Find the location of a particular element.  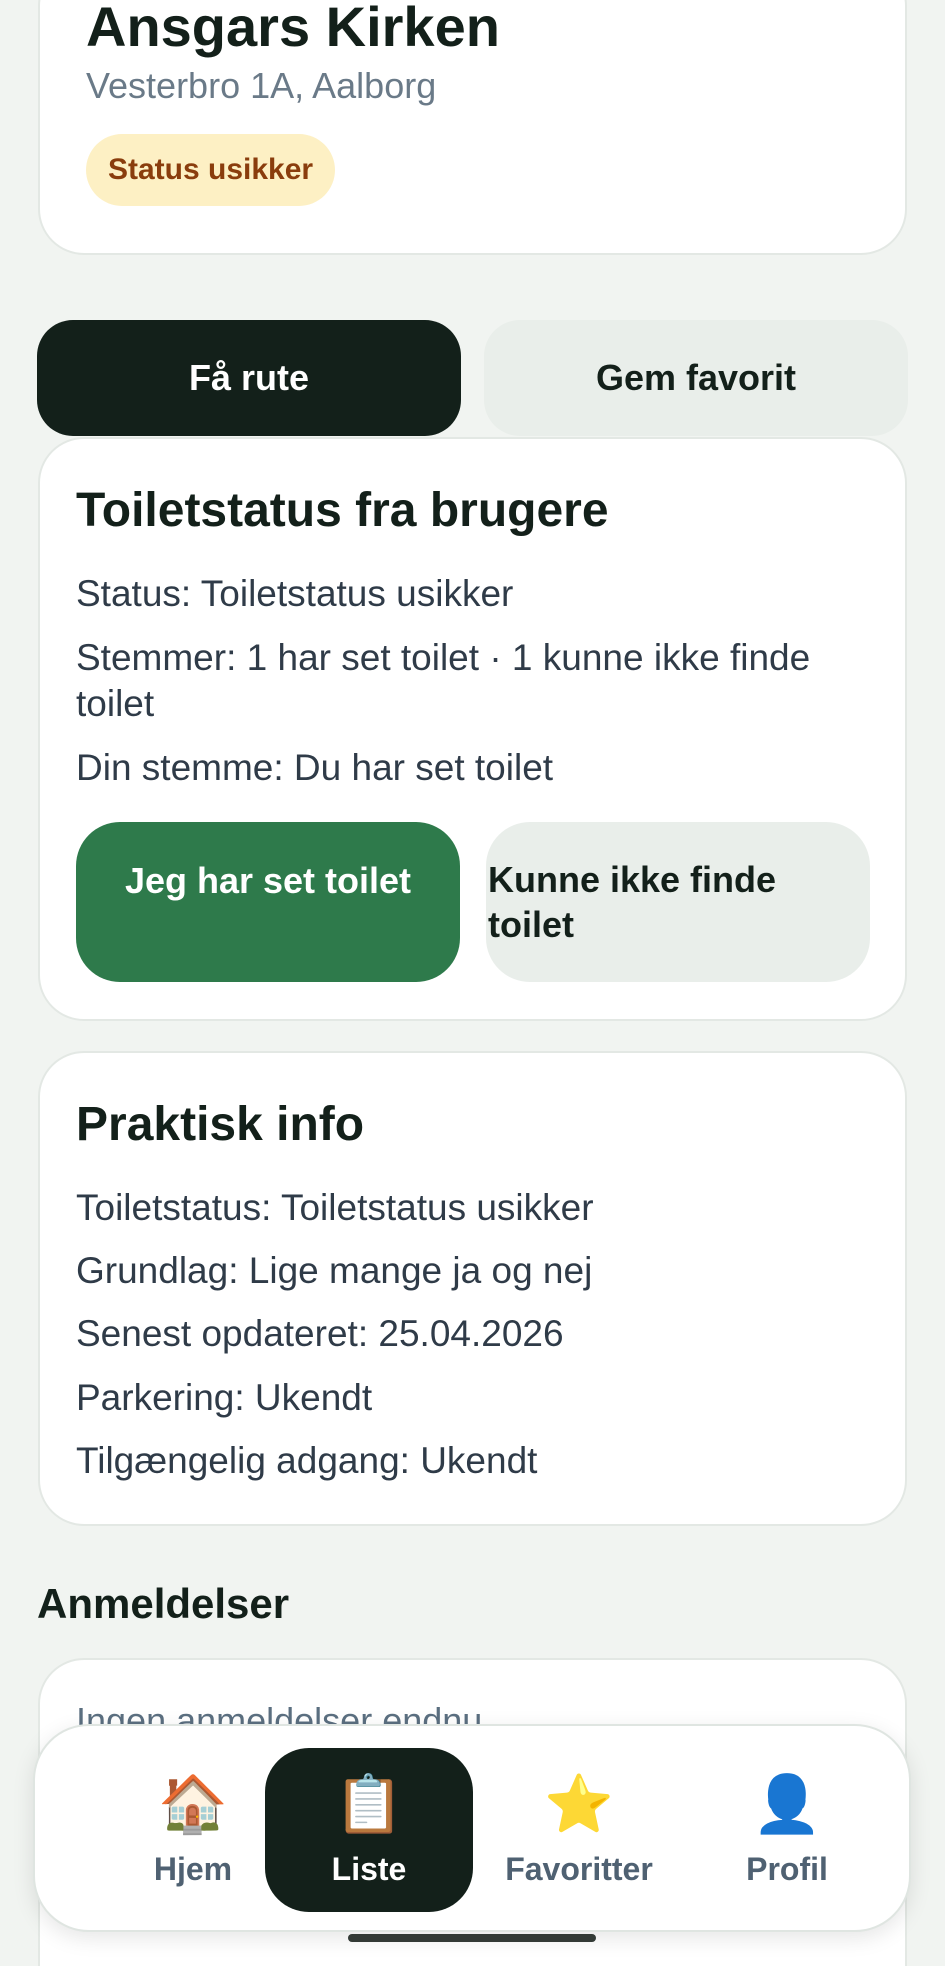

place-name: Ansgars Kirken is located at coordinates (293, 29).